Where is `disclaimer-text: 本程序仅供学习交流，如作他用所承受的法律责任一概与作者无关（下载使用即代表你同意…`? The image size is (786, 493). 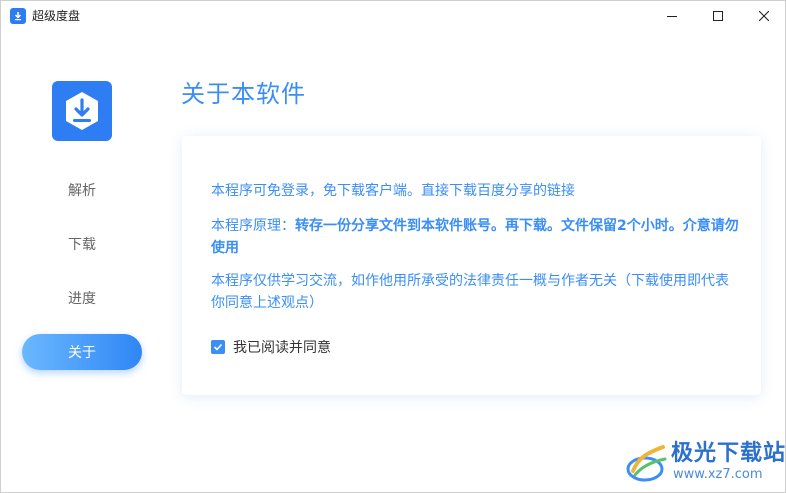 disclaimer-text: 本程序仅供学习交流，如作他用所承受的法律责任一概与作者无关（下载使用即代表你同意… is located at coordinates (470, 292).